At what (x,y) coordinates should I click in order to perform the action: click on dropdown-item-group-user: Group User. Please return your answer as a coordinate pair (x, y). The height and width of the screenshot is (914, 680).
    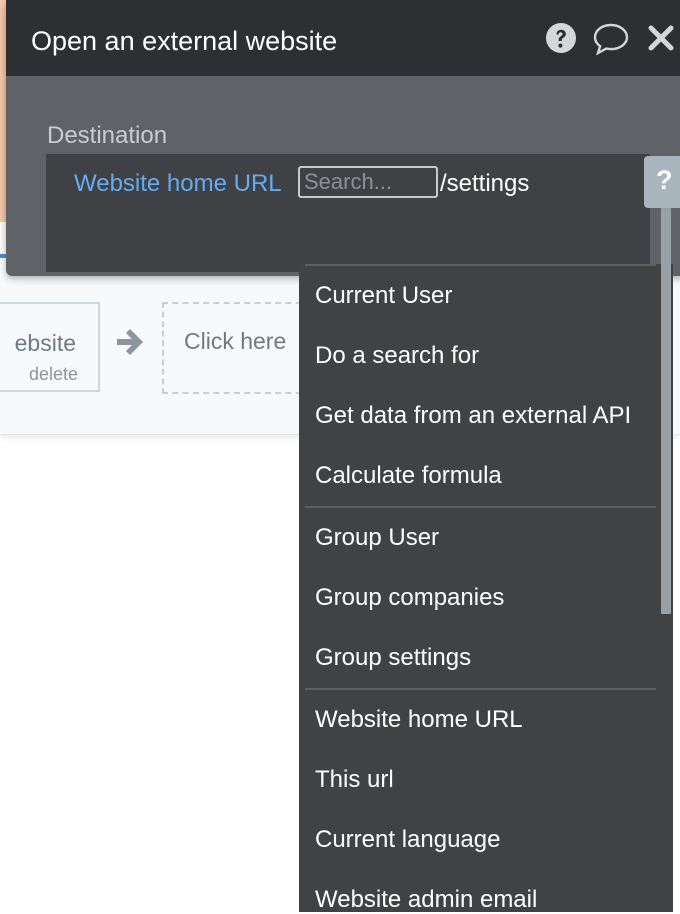
    Looking at the image, I should click on (377, 538).